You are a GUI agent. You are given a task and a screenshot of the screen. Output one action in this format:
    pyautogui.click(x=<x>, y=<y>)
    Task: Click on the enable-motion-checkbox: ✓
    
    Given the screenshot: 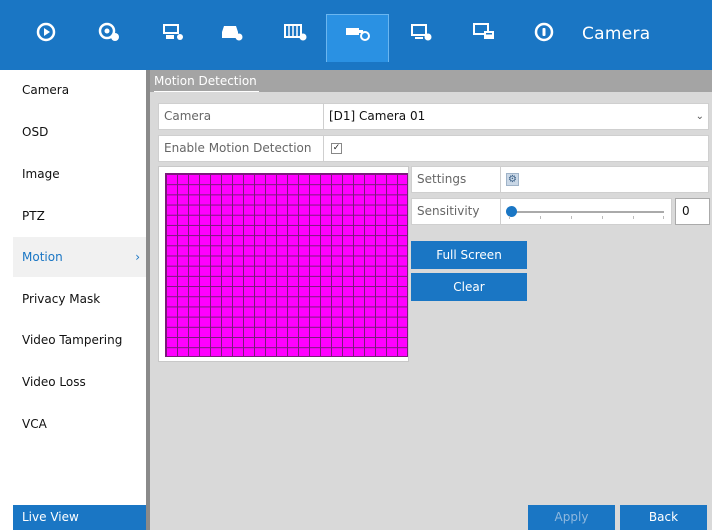 What is the action you would take?
    pyautogui.click(x=336, y=148)
    